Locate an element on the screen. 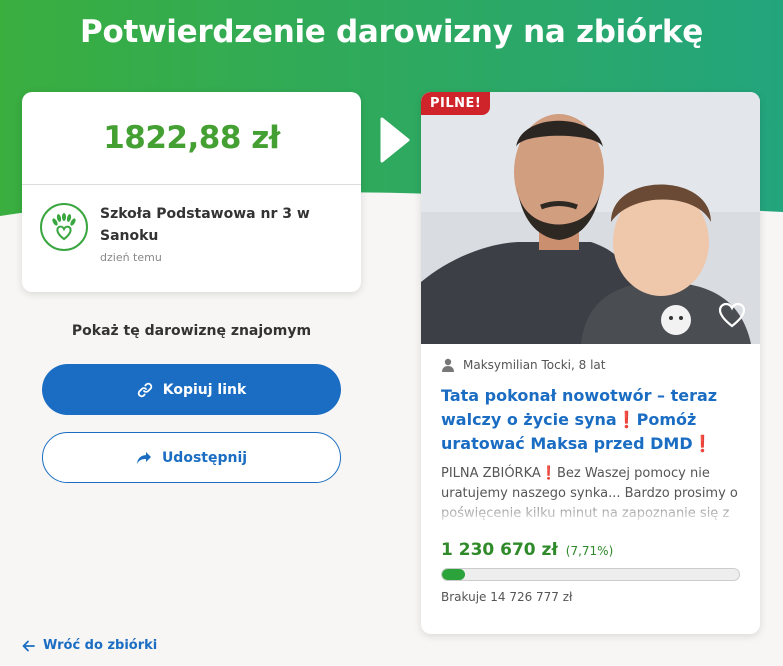  campaign-author: Maksymilian Tocki, 8 lat is located at coordinates (590, 365).